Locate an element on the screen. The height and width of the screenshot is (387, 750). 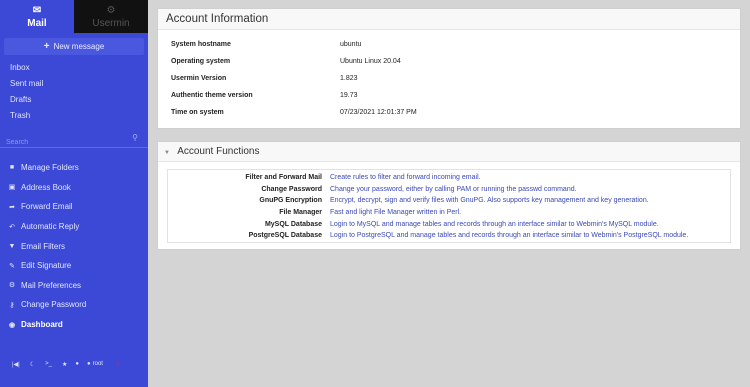
info-value: ubuntu is located at coordinates (351, 44).